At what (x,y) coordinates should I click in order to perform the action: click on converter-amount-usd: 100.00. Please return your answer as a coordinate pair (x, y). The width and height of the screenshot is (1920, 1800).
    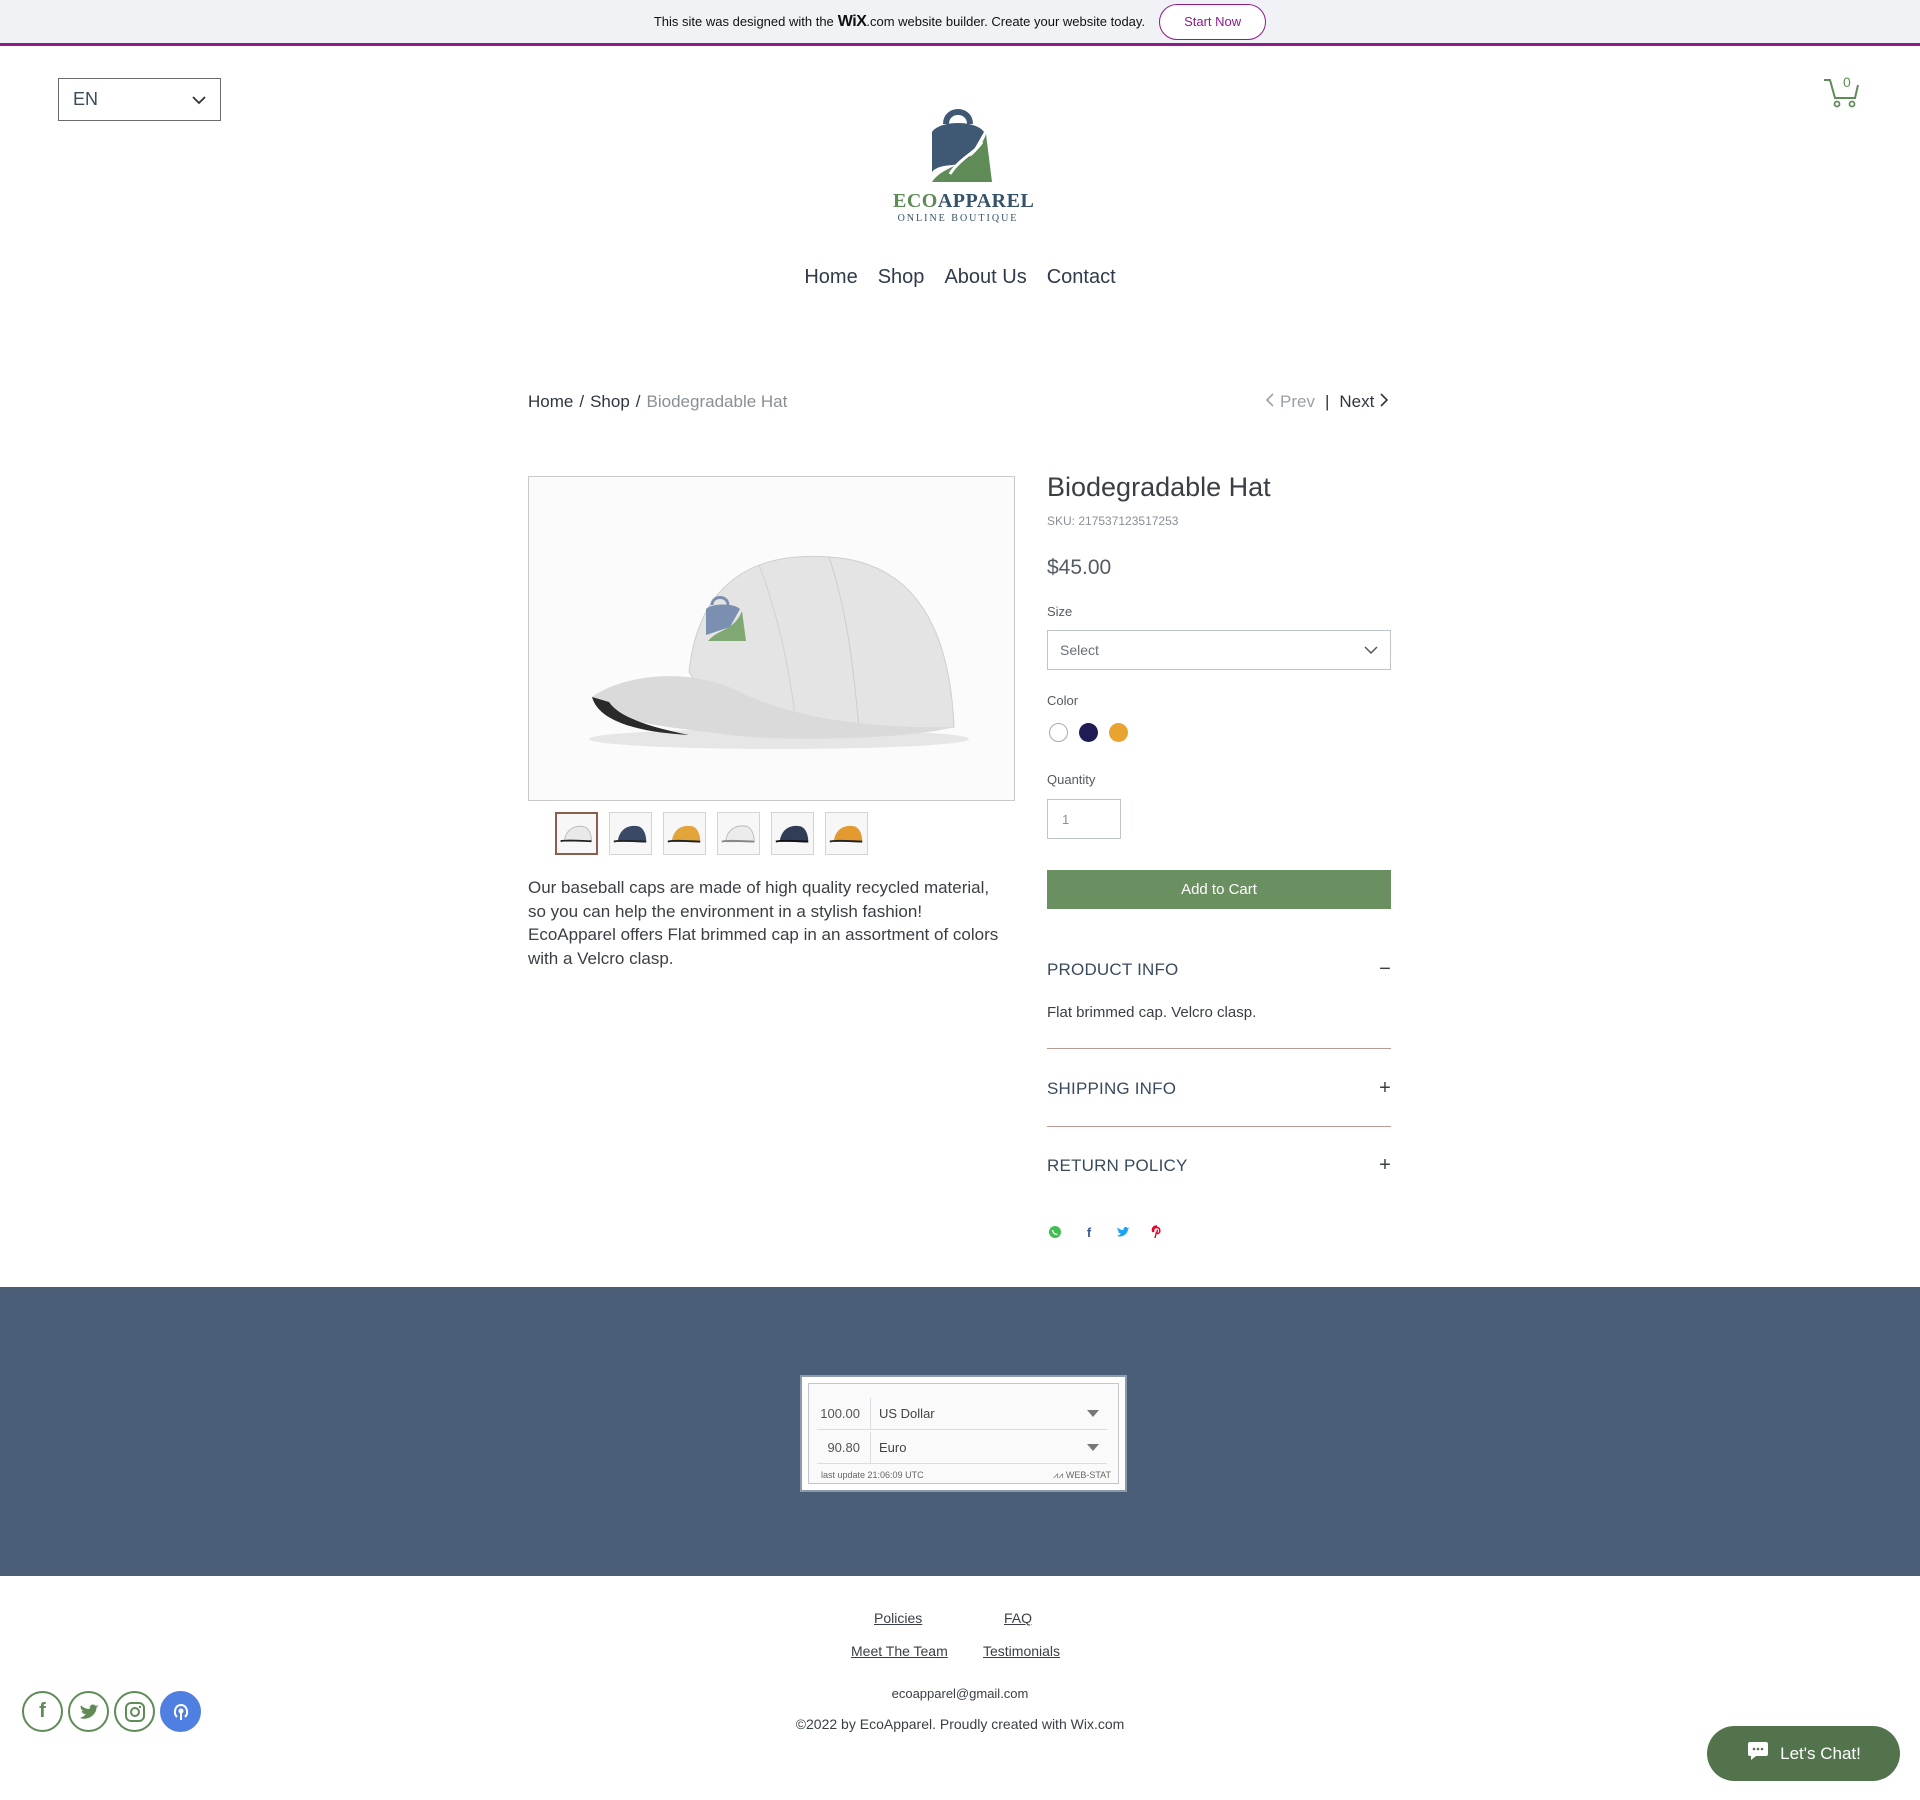
    Looking at the image, I should click on (844, 1413).